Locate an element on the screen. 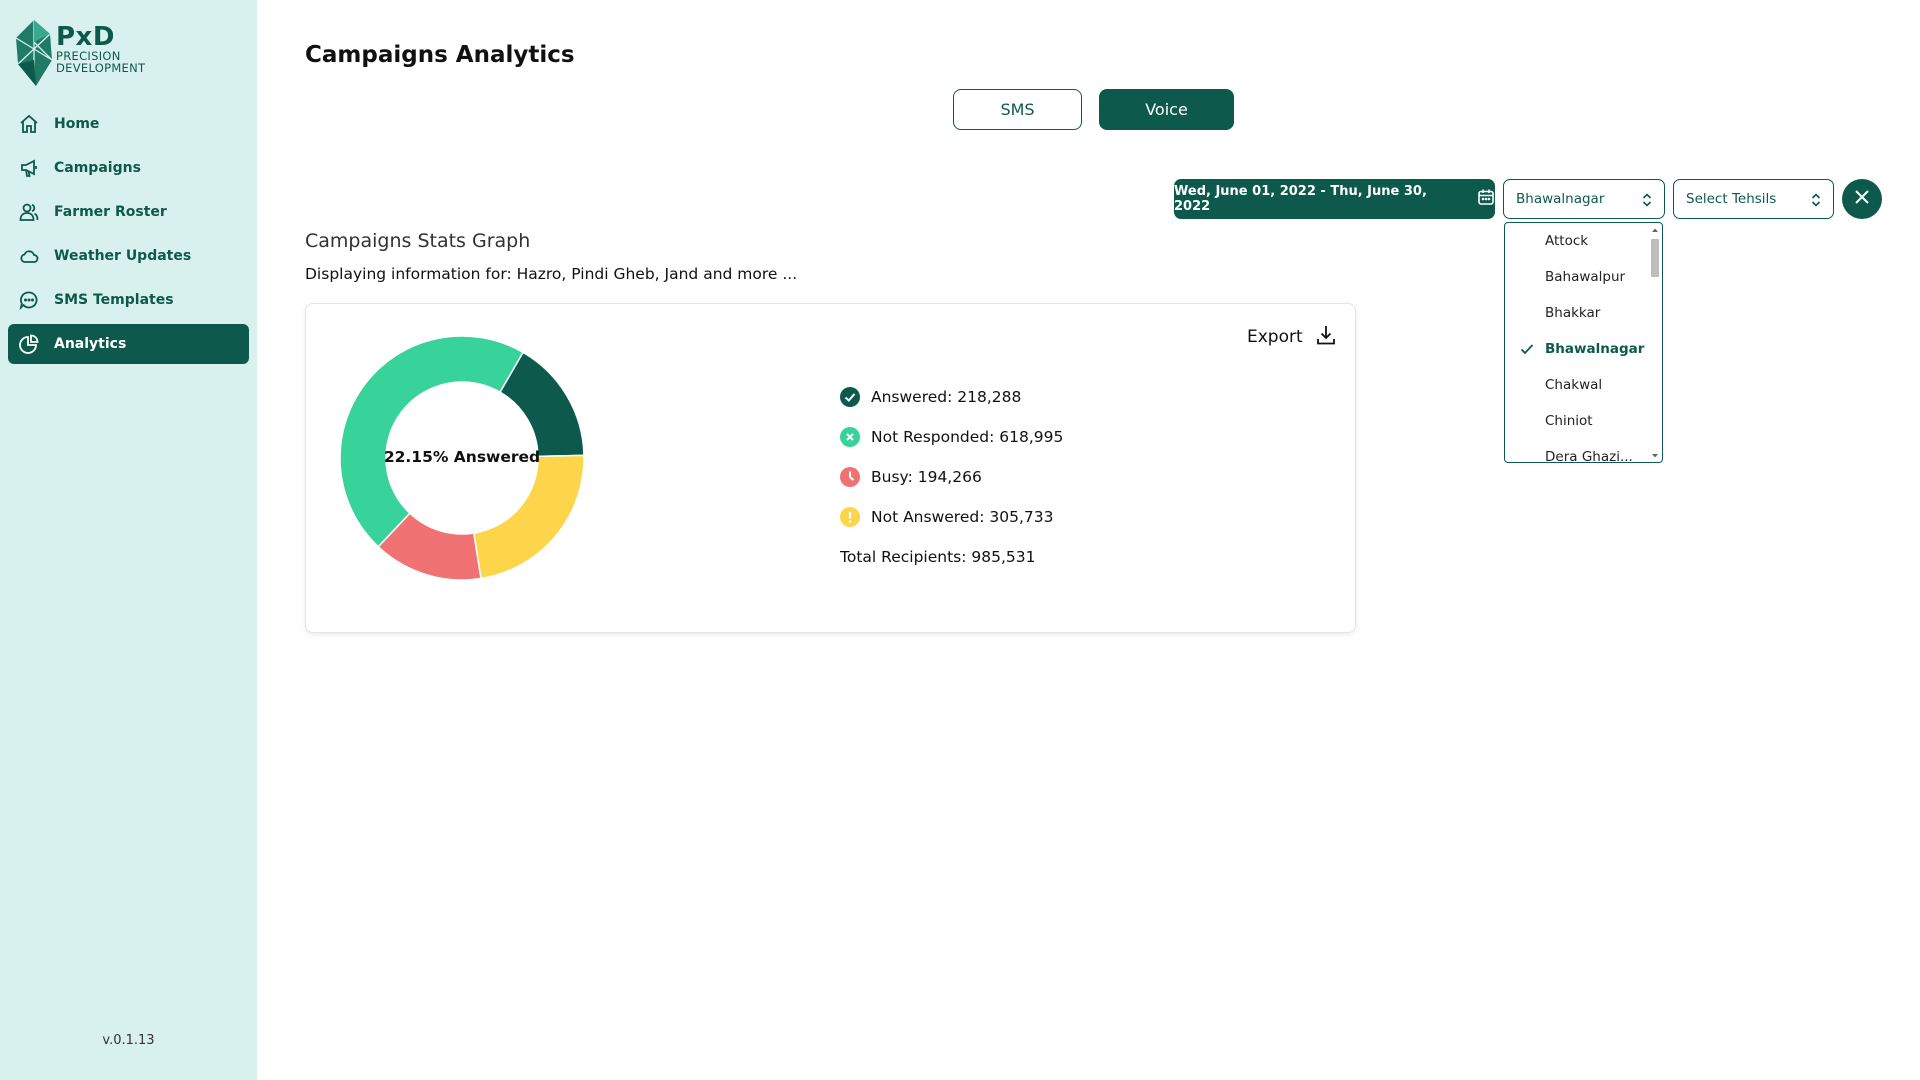  clear-filters-button is located at coordinates (1862, 199).